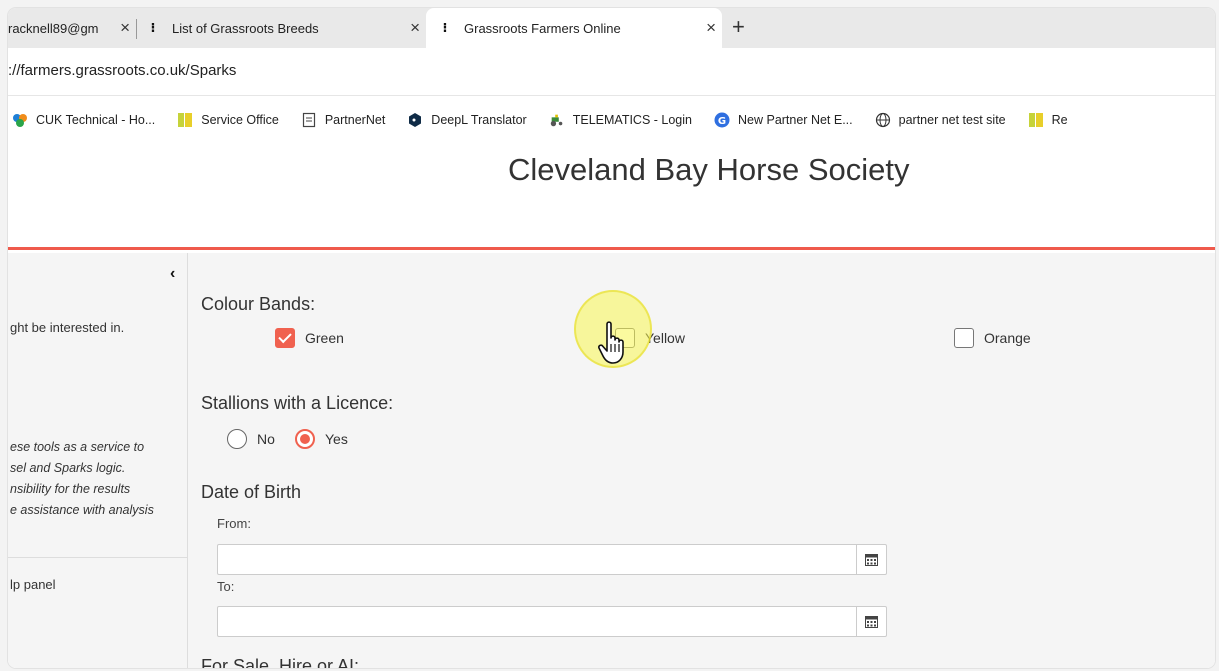 This screenshot has height=671, width=1219. I want to click on sidebar-help-panel-link: lp panel, so click(33, 584).